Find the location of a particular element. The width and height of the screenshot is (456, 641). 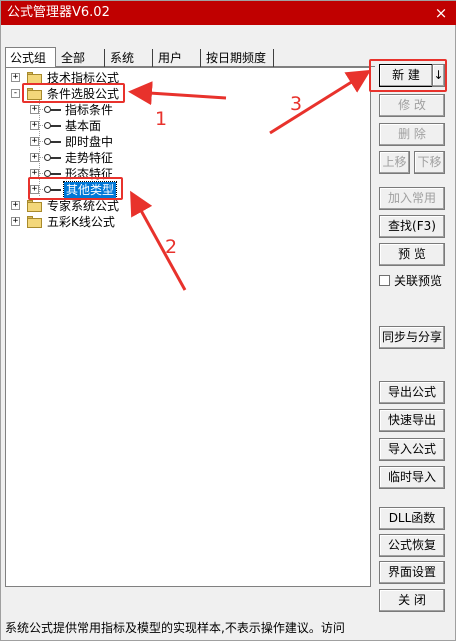

tree-node-label: 指标条件 is located at coordinates (89, 110).